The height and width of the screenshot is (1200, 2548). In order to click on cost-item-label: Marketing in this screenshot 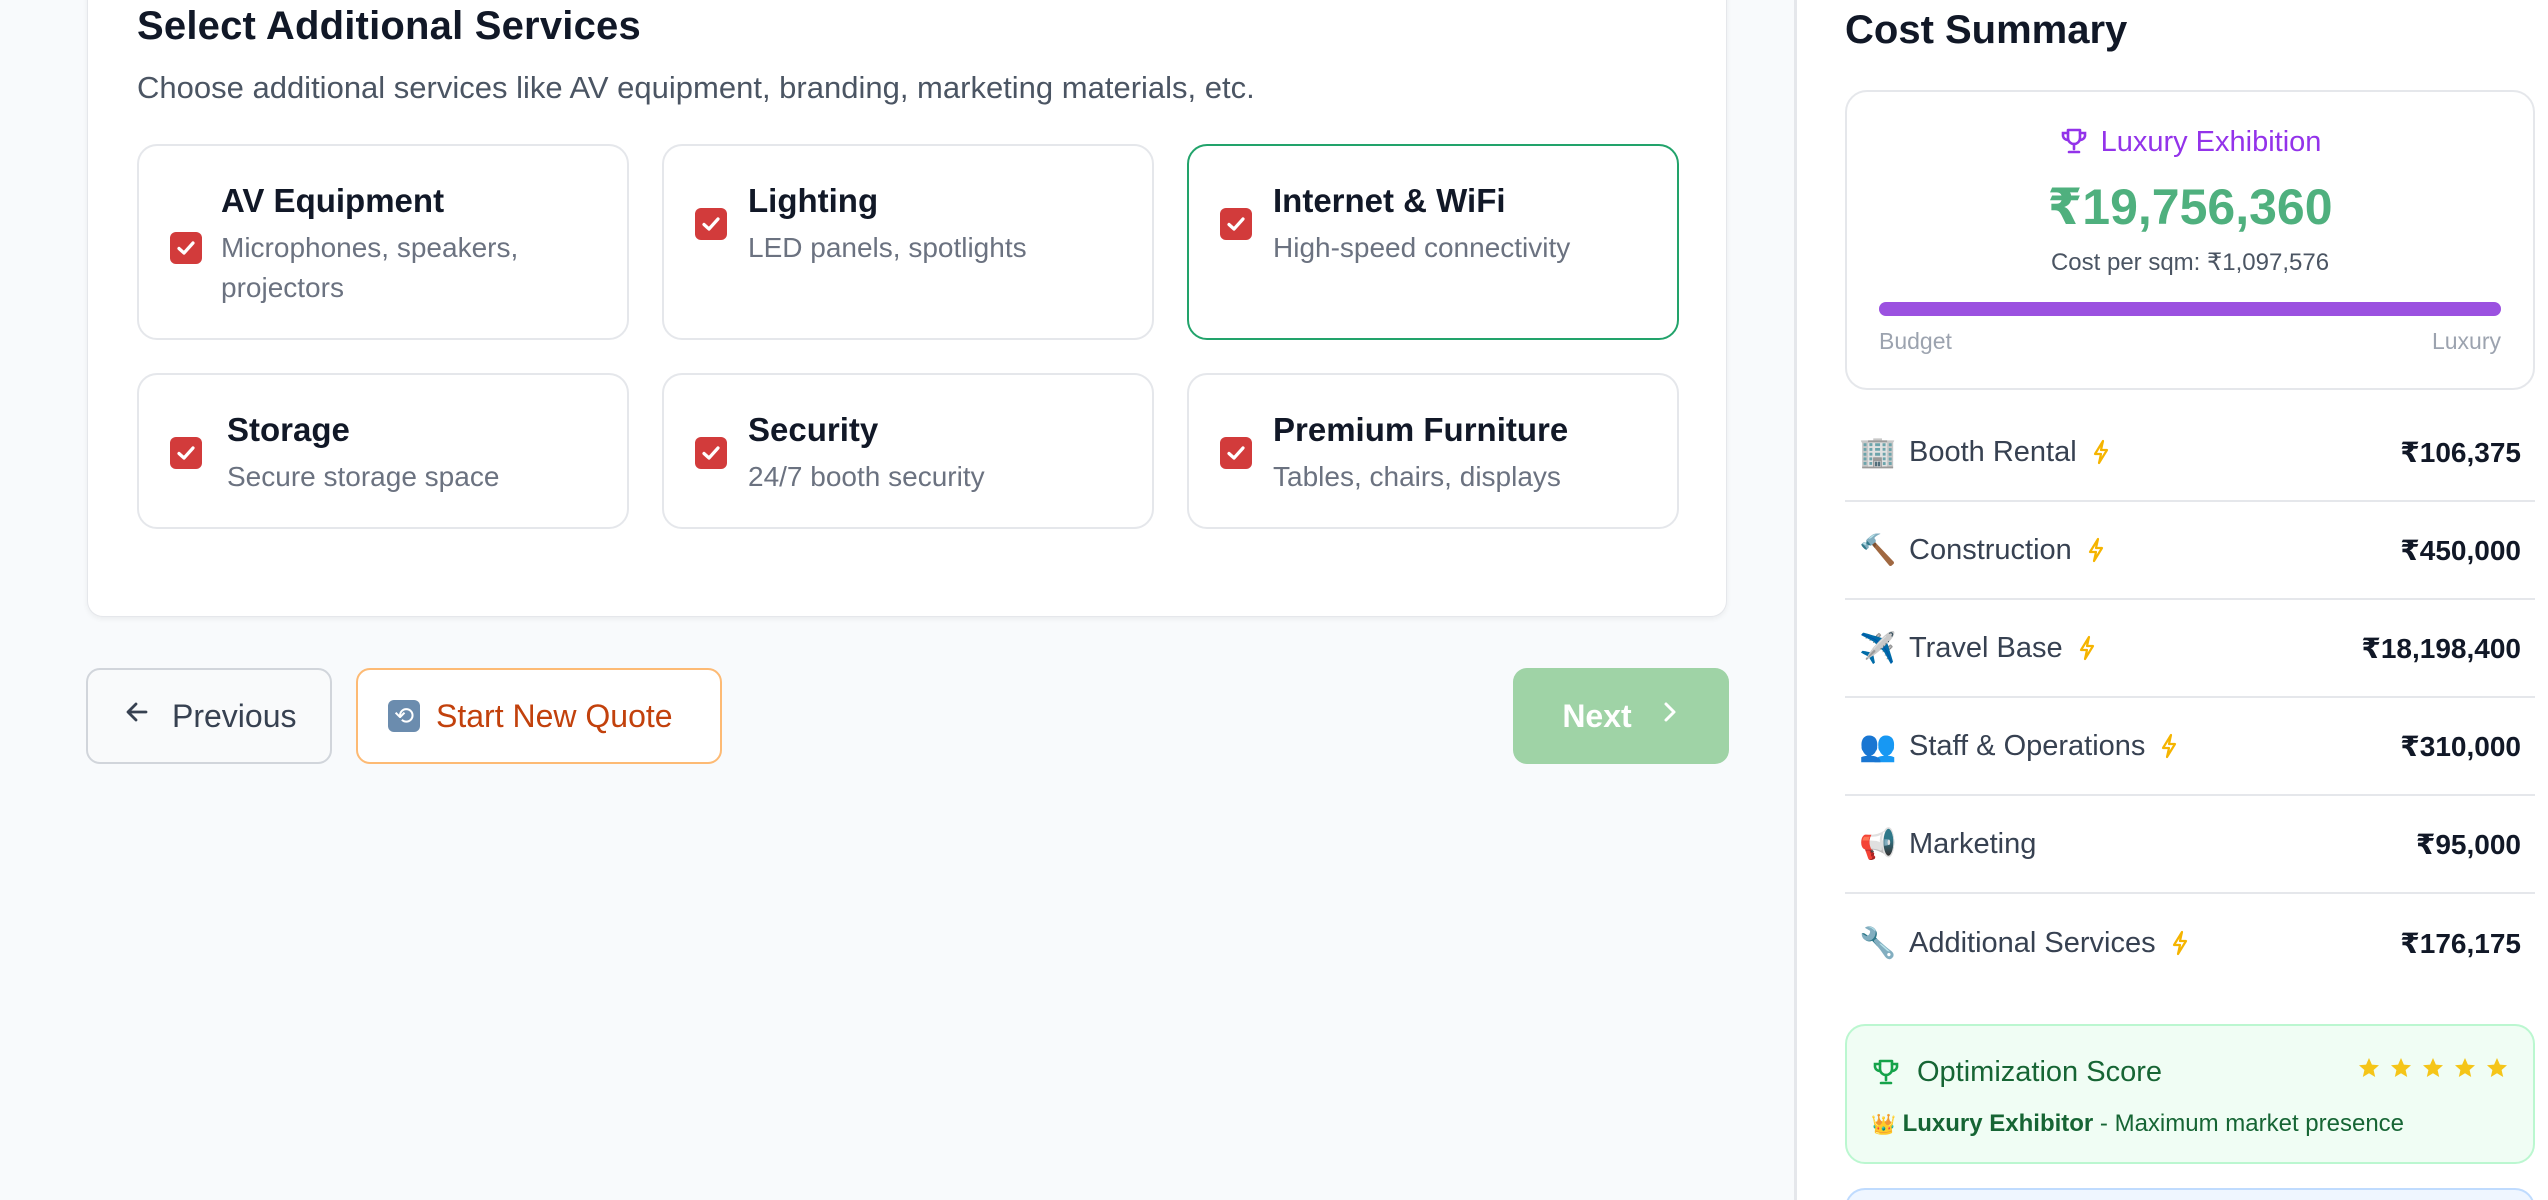, I will do `click(1973, 843)`.